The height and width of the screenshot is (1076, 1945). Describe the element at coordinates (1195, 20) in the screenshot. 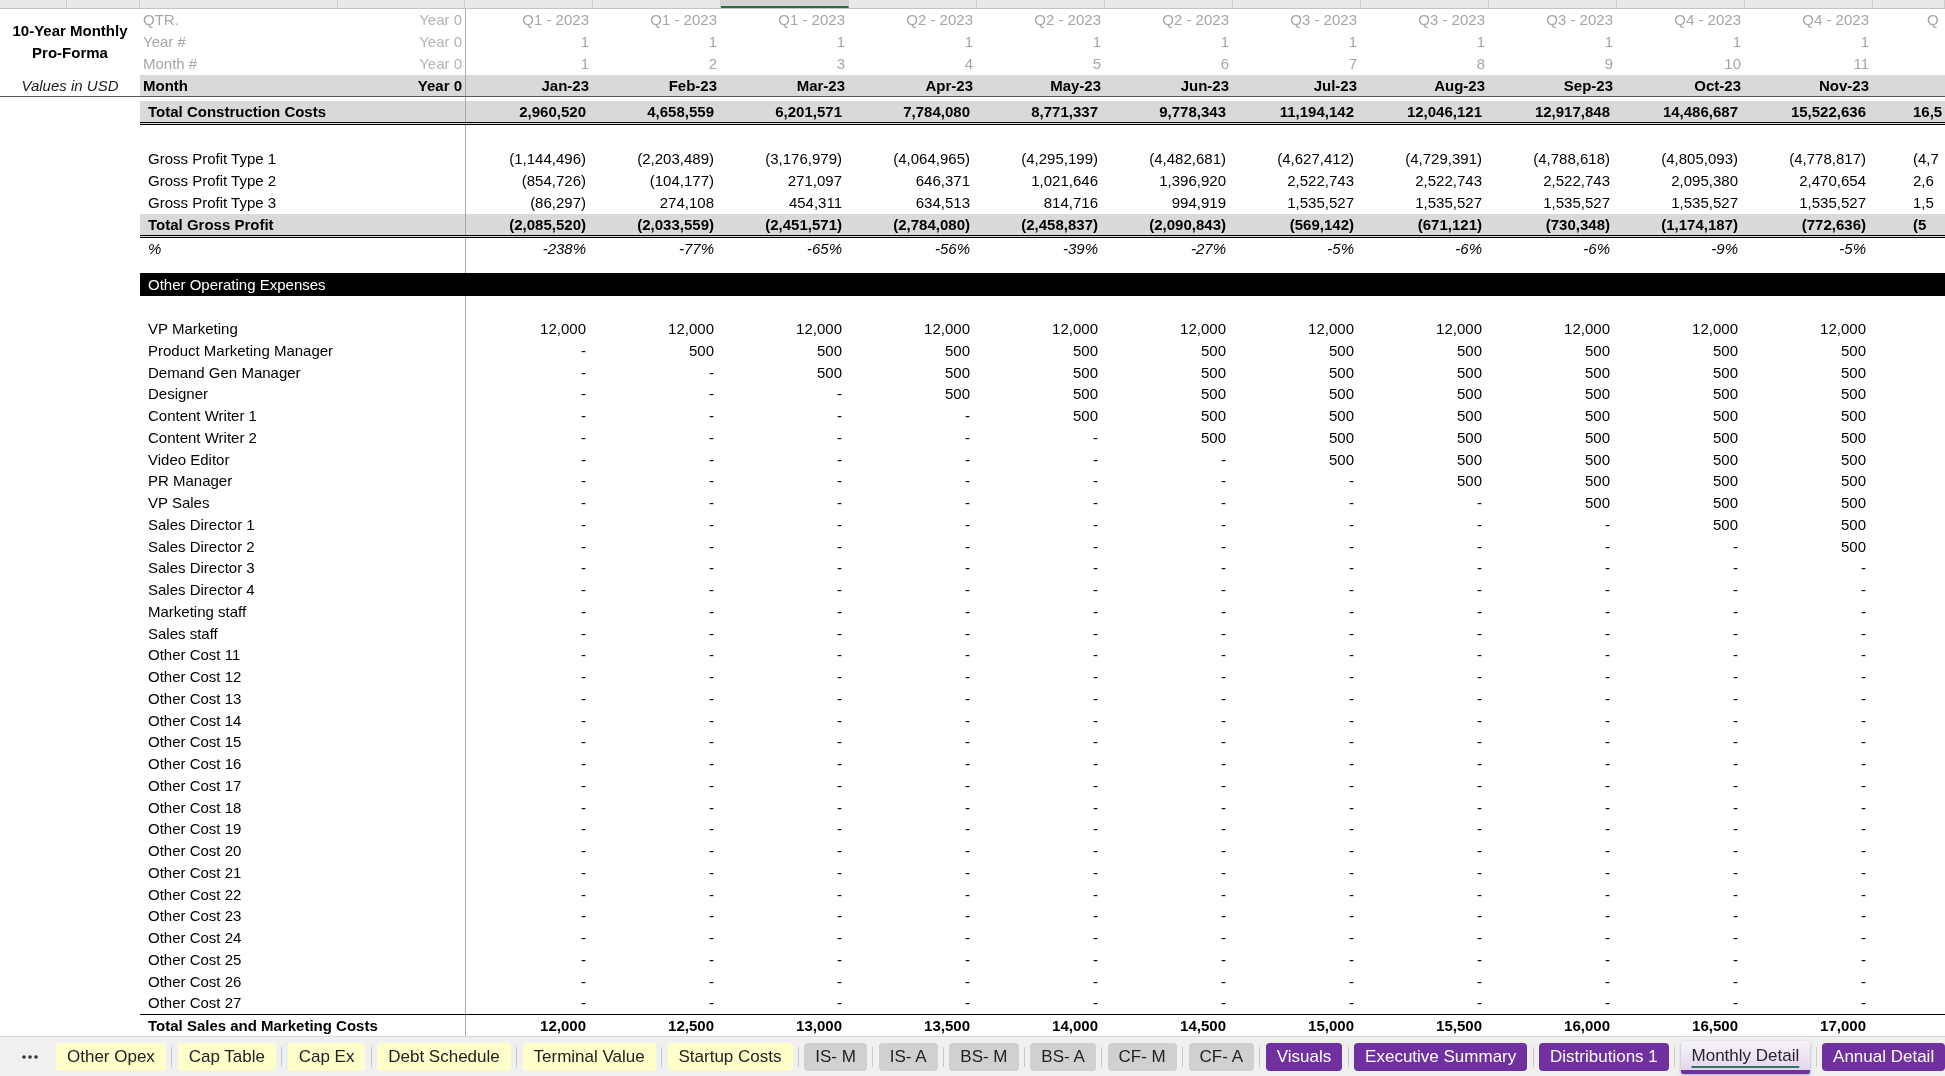

I see `table-cell-text: Q2 - 2023` at that location.